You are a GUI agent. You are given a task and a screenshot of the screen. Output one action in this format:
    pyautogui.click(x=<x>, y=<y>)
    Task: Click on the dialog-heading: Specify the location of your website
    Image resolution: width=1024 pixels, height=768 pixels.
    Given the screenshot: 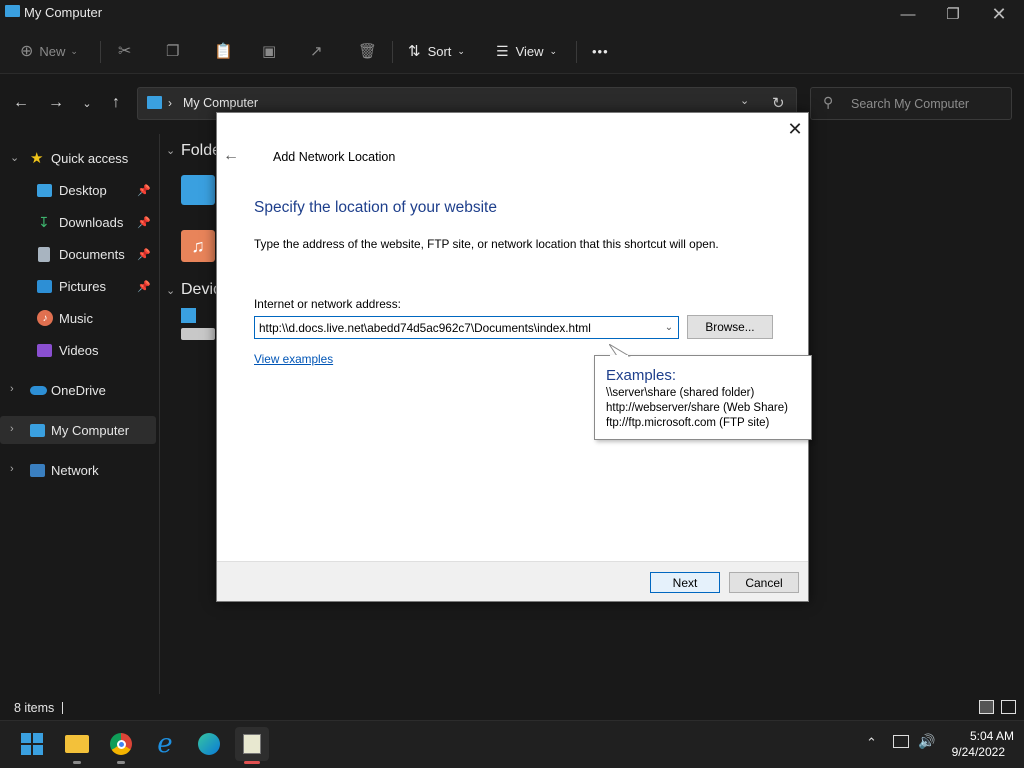 What is the action you would take?
    pyautogui.click(x=375, y=207)
    